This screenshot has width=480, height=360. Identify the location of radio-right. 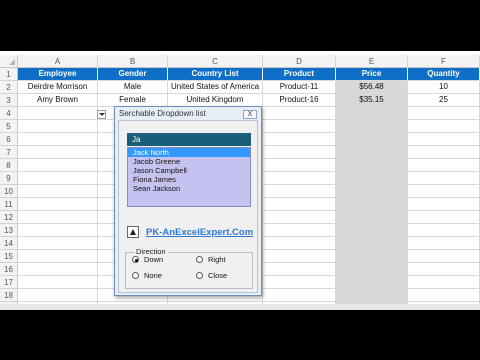
(199, 259).